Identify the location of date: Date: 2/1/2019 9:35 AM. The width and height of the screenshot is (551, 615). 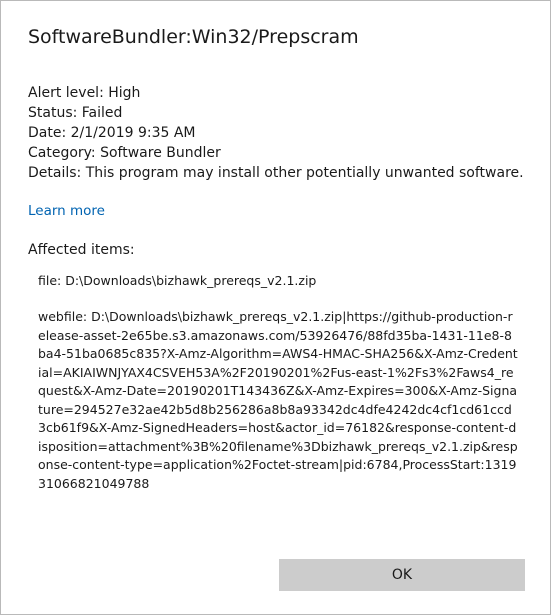
(112, 133).